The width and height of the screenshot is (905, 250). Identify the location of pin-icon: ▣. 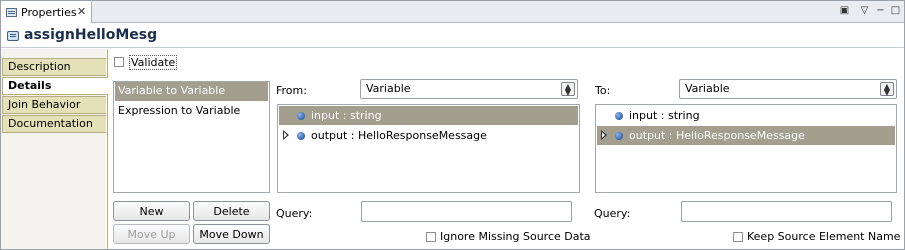
(844, 10).